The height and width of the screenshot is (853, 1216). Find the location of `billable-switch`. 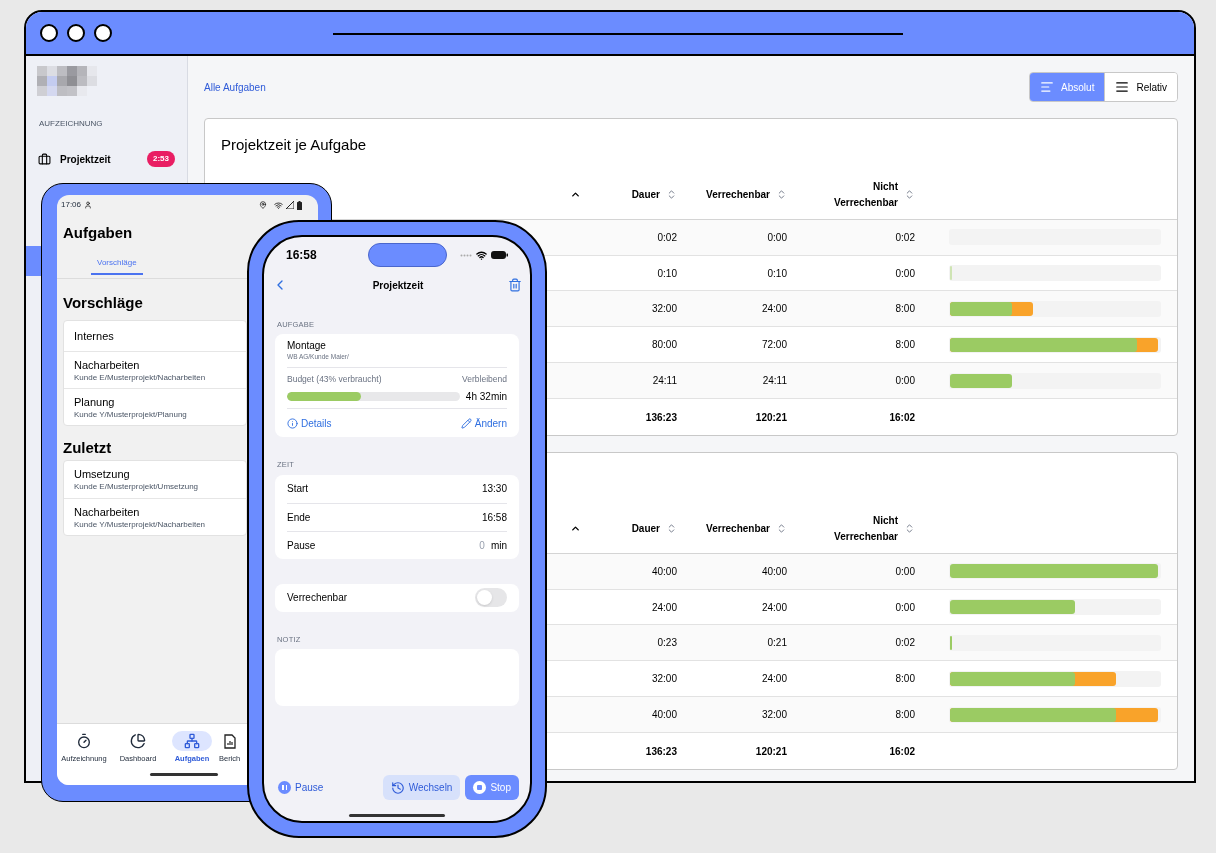

billable-switch is located at coordinates (491, 597).